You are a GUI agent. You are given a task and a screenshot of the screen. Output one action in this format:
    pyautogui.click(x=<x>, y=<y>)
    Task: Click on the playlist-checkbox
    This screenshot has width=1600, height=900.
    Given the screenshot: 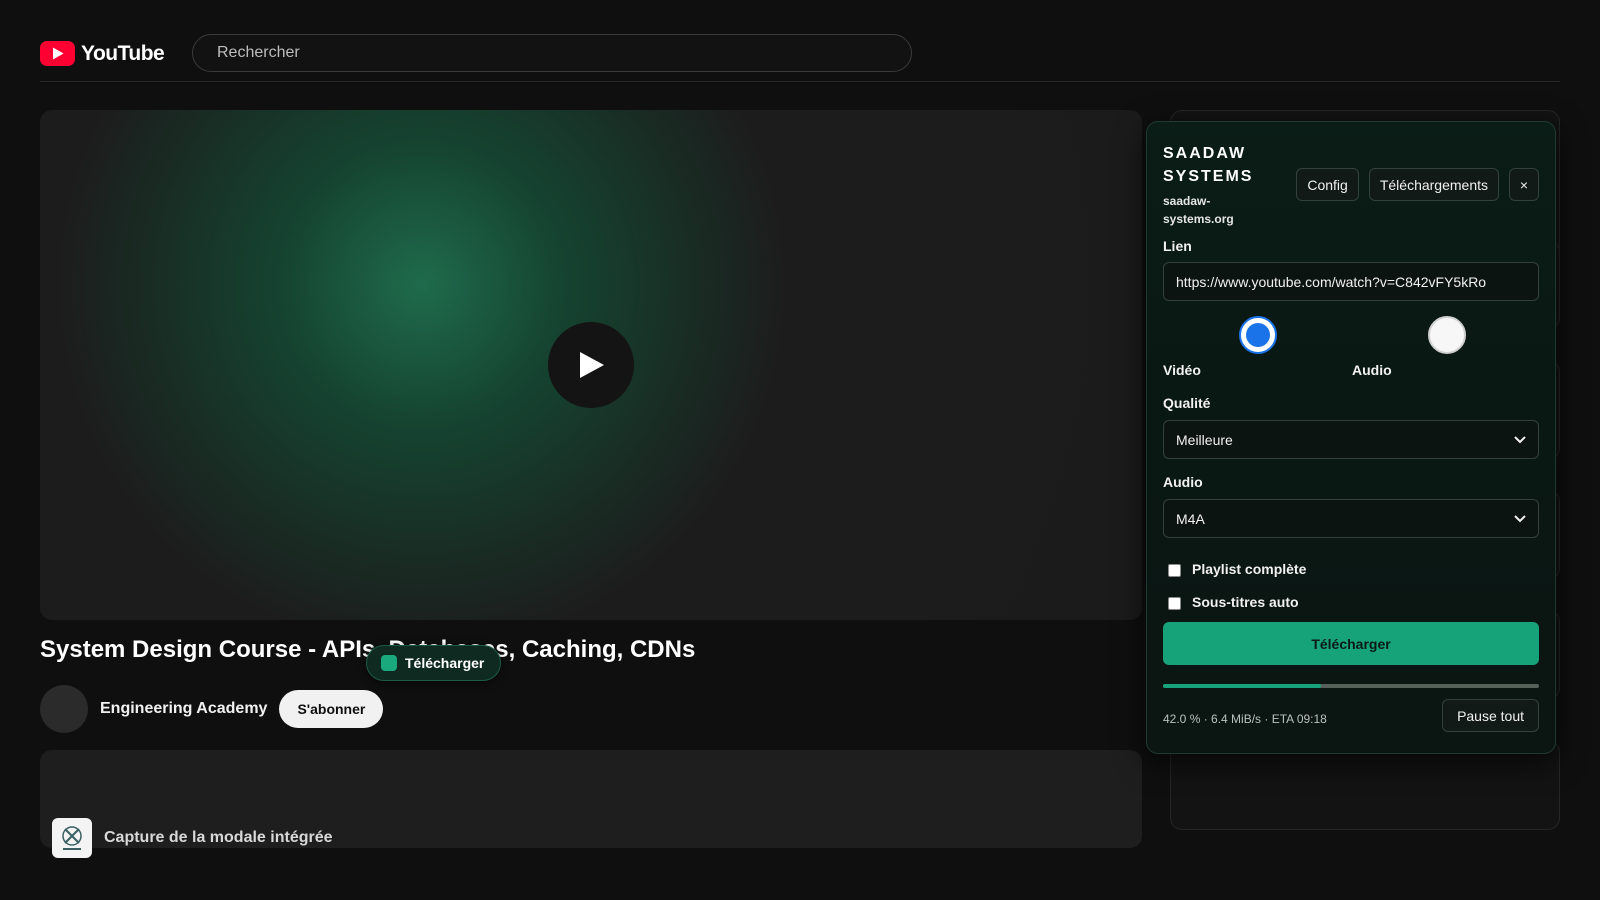 What is the action you would take?
    pyautogui.click(x=1174, y=570)
    